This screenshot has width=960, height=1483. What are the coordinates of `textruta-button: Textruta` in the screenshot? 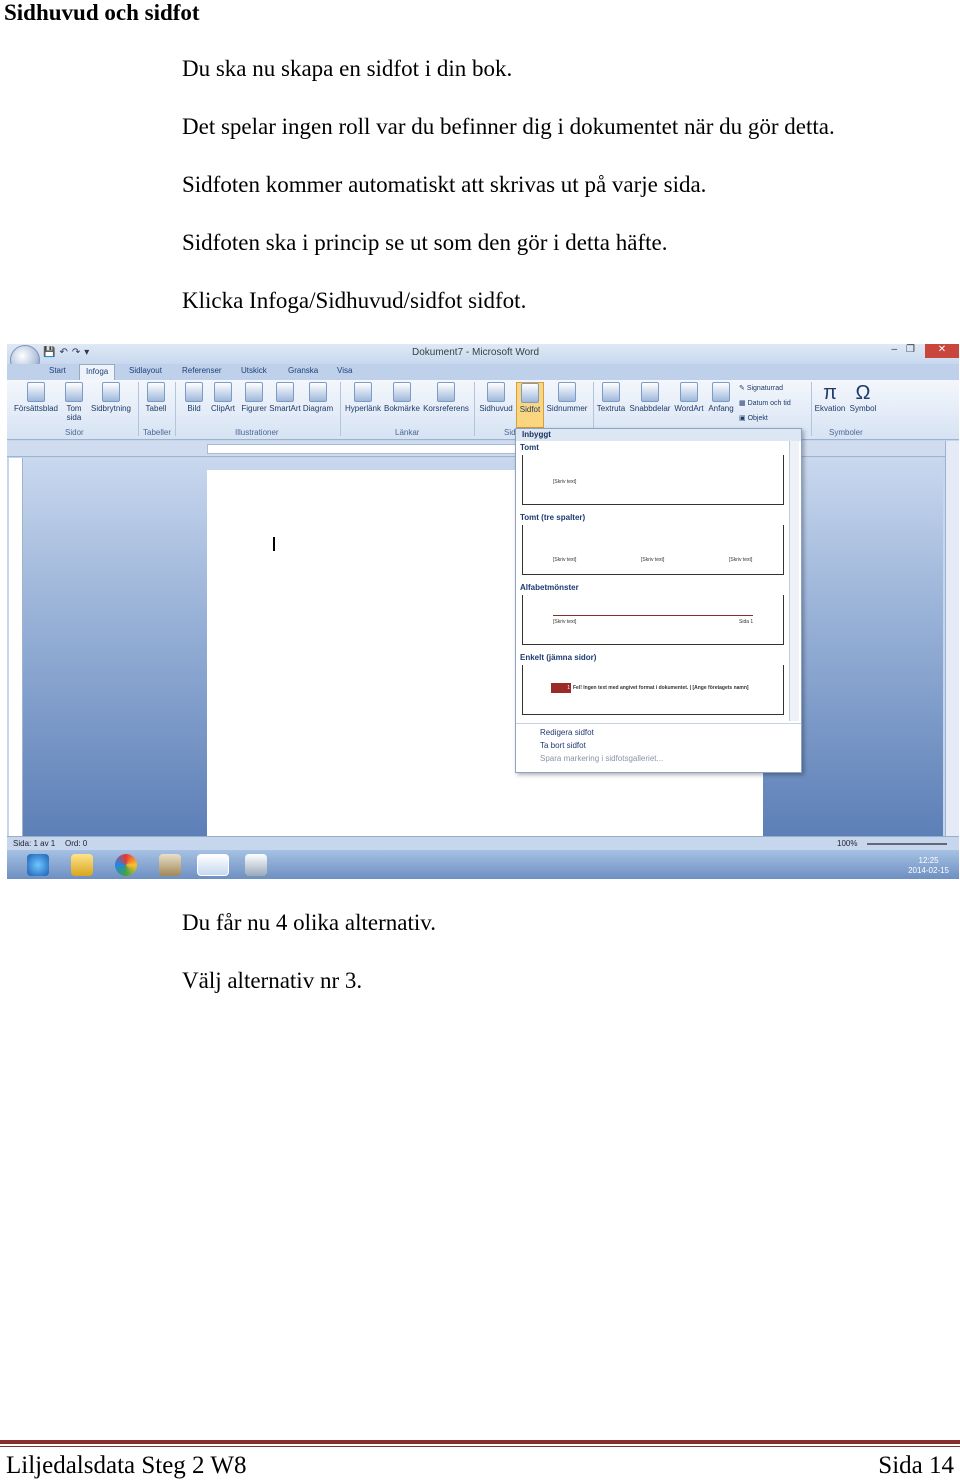 It's located at (611, 397).